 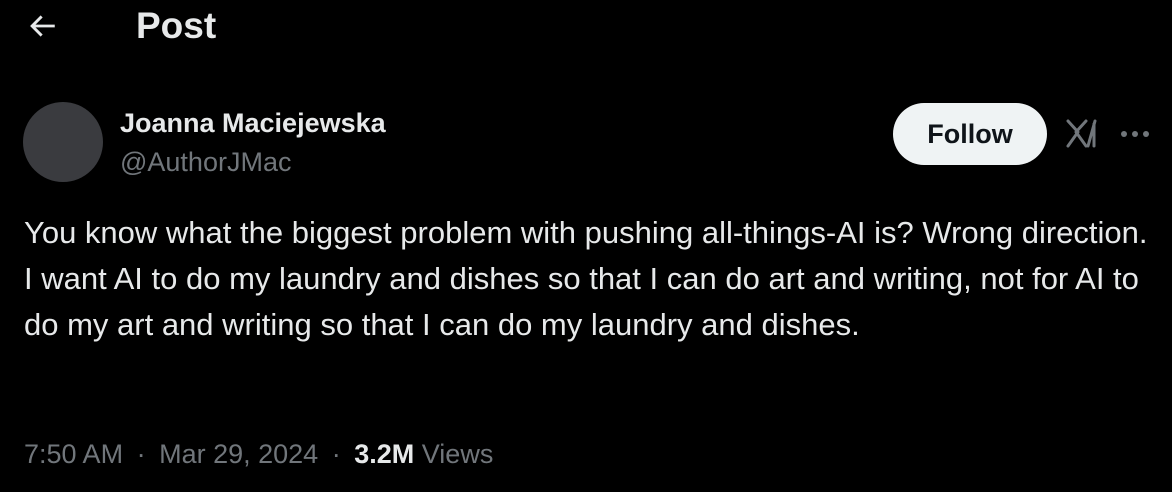 I want to click on follow-button: Follow, so click(x=970, y=134).